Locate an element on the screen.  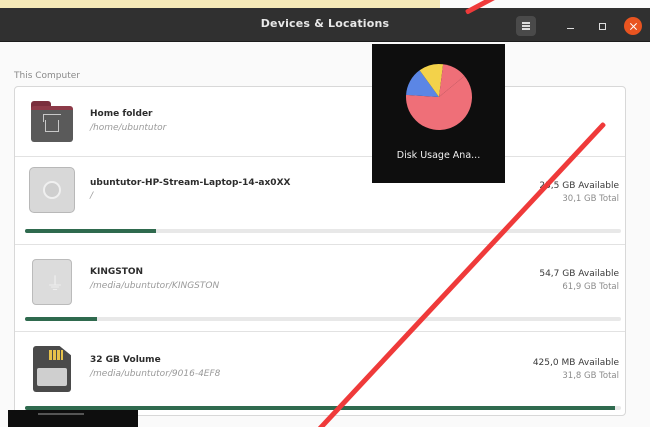
total-space: 30,1 GB Total is located at coordinates (590, 199).